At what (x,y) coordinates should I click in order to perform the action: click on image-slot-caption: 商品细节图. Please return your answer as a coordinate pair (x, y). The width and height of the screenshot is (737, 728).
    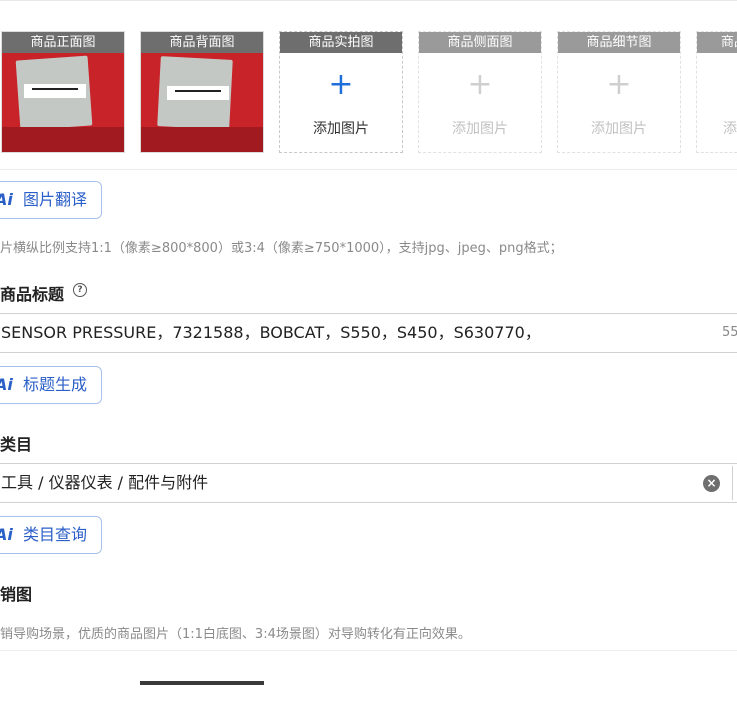
    Looking at the image, I should click on (619, 42).